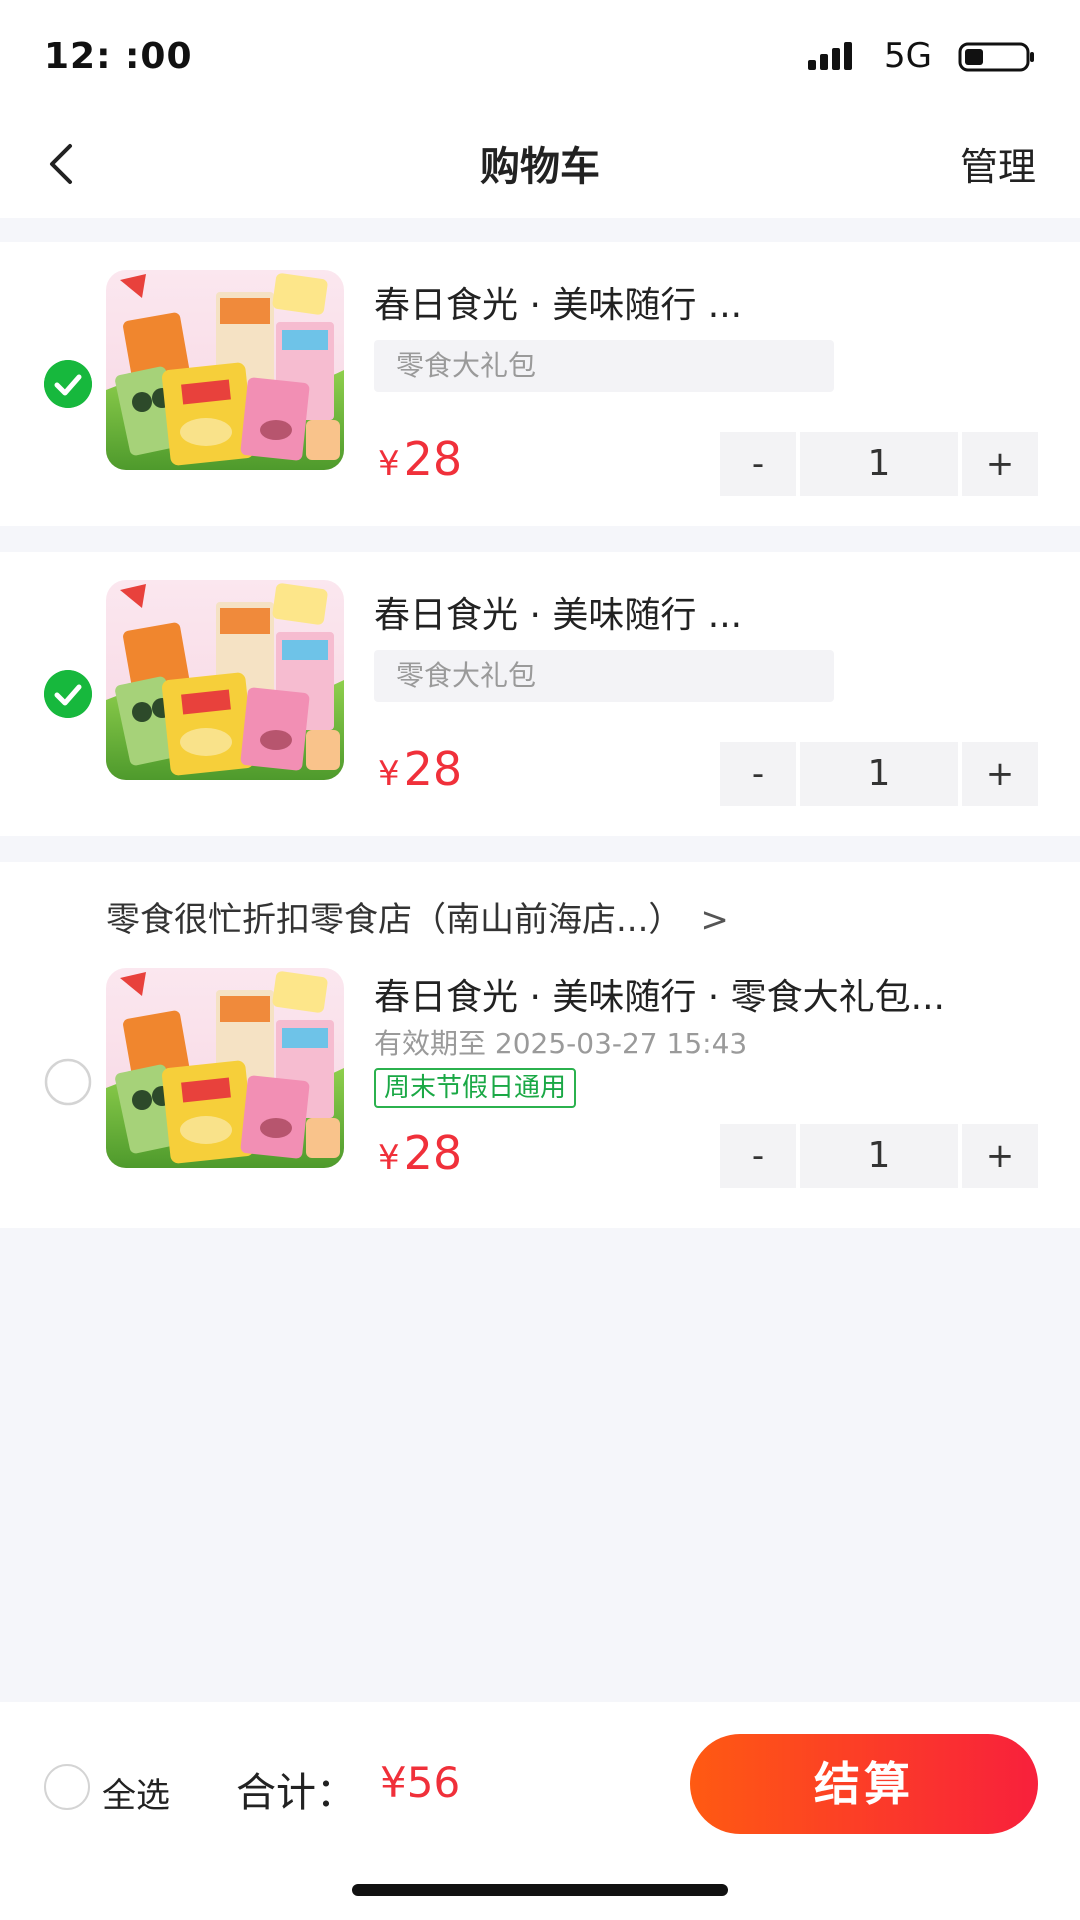 Image resolution: width=1080 pixels, height=1920 pixels. I want to click on select-all-radio, so click(67, 1787).